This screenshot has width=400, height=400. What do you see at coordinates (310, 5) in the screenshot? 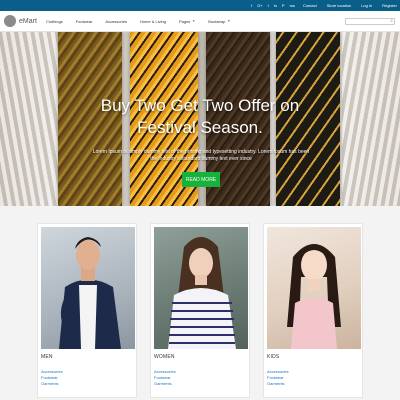
I see `contact-link: Contact` at bounding box center [310, 5].